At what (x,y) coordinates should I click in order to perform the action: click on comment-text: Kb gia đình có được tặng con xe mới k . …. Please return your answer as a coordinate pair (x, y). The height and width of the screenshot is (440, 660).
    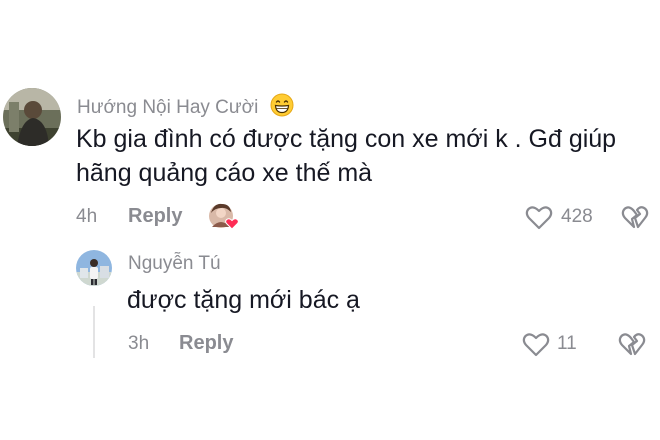
    Looking at the image, I should click on (346, 156).